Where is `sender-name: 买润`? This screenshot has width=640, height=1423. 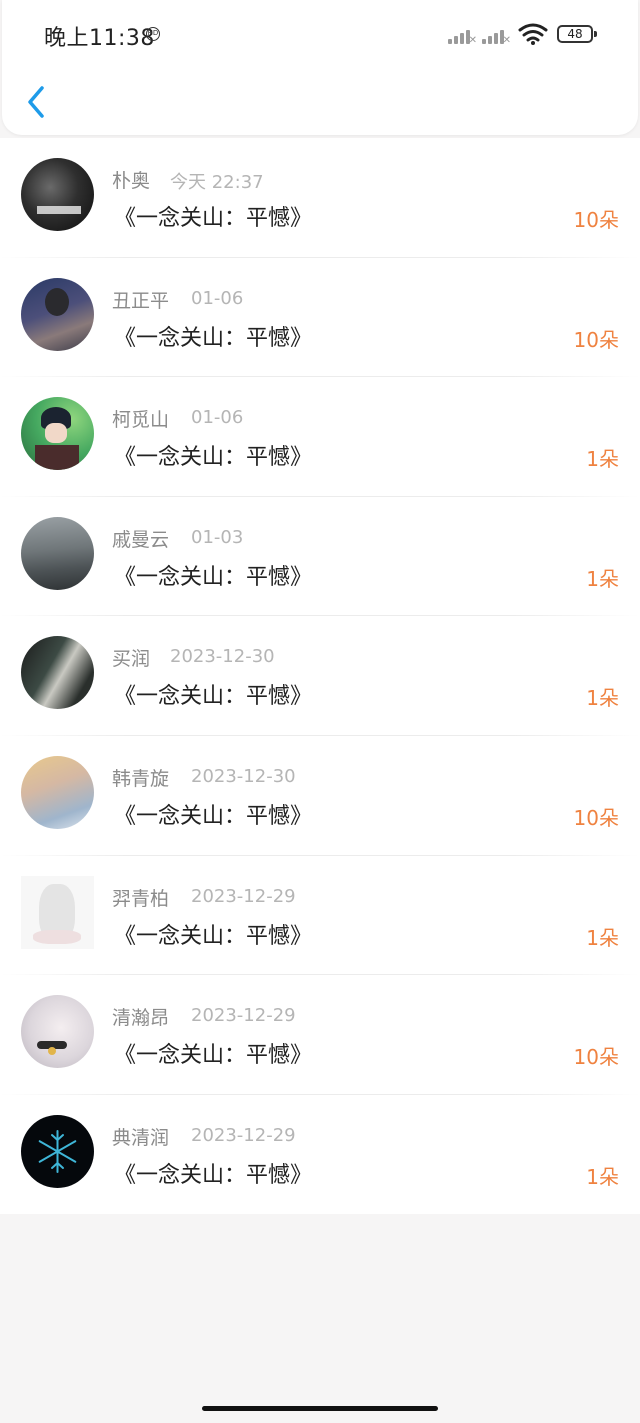
sender-name: 买润 is located at coordinates (131, 659).